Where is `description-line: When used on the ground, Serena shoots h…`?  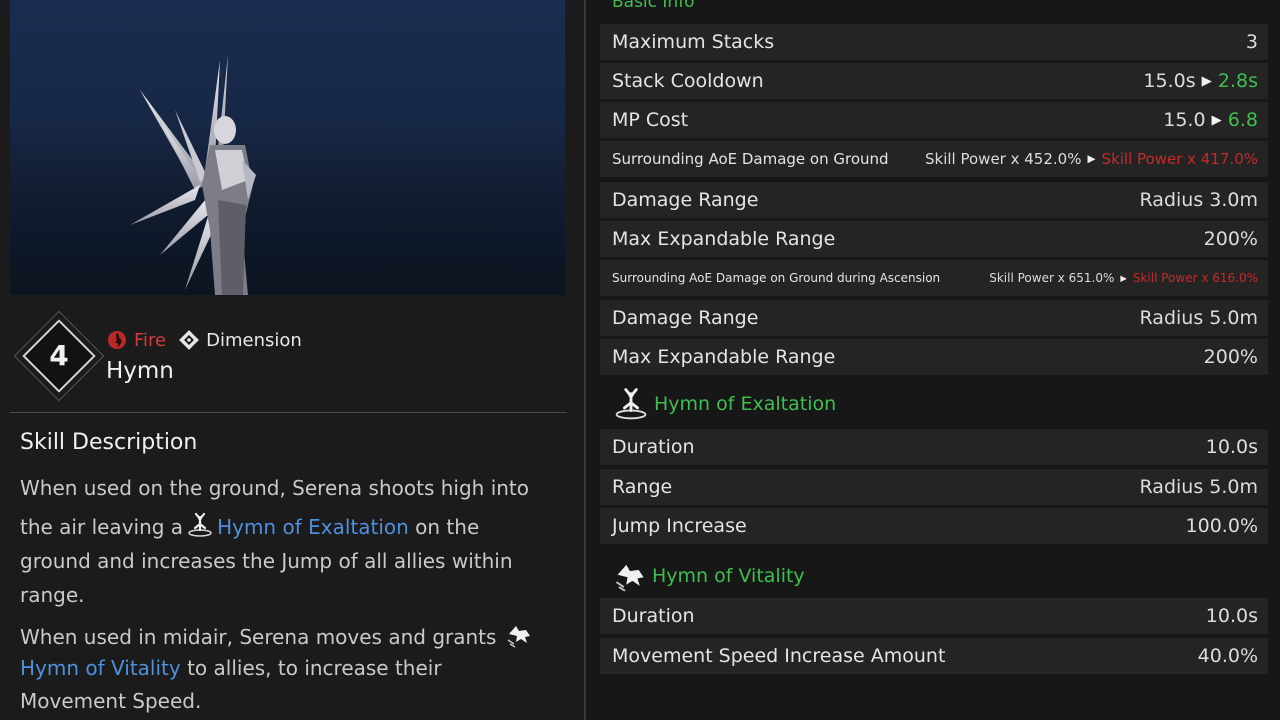 description-line: When used on the ground, Serena shoots h… is located at coordinates (275, 488).